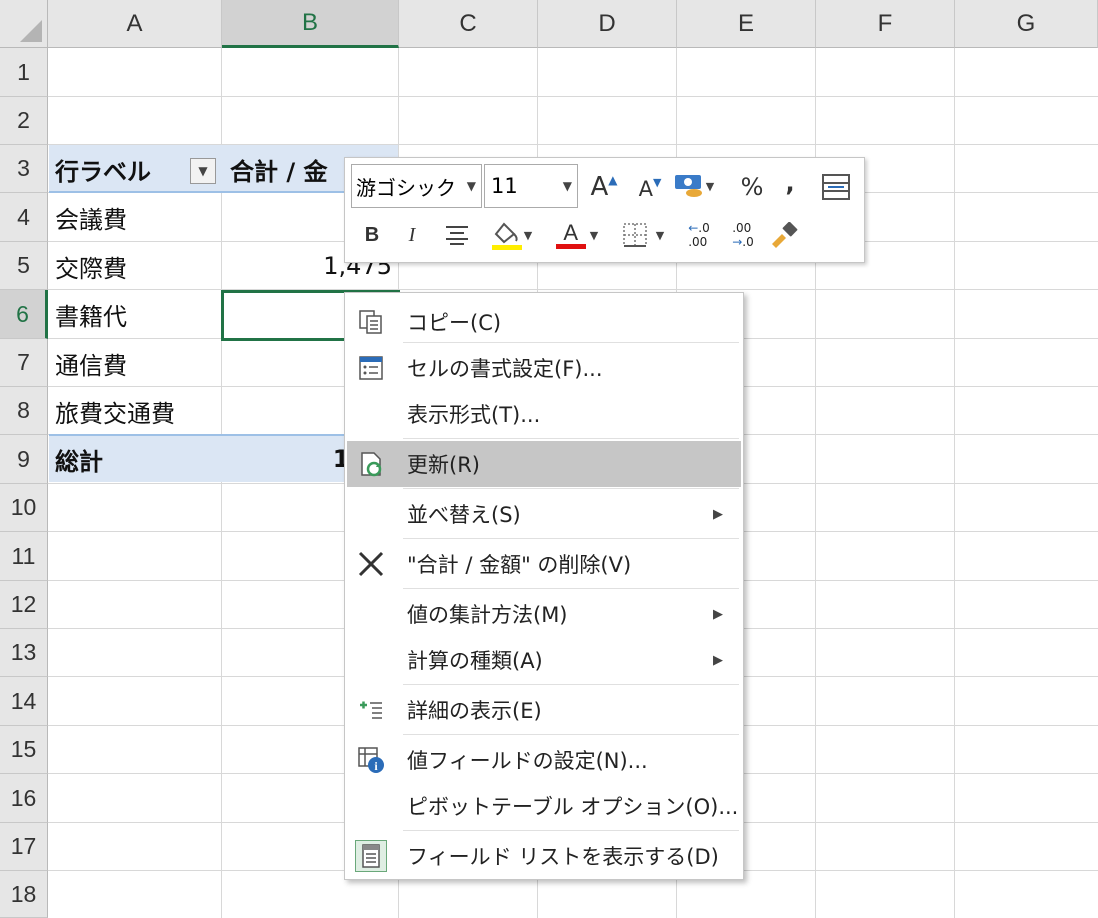 The height and width of the screenshot is (918, 1098). Describe the element at coordinates (504, 186) in the screenshot. I see `font-size-value: 11` at that location.